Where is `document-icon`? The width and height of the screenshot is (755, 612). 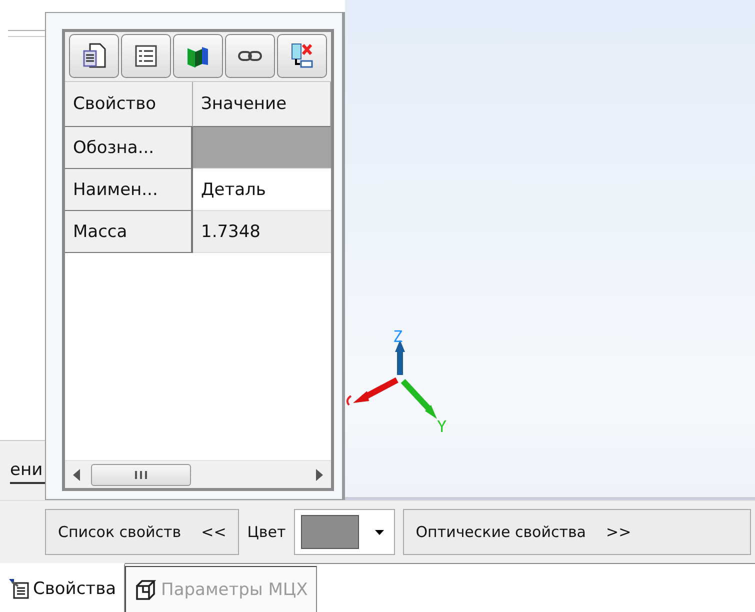 document-icon is located at coordinates (94, 56).